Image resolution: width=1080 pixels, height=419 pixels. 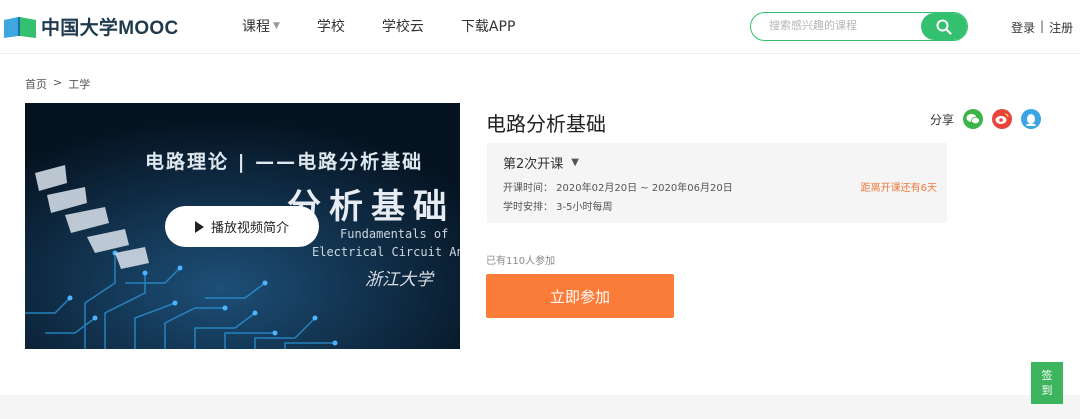 What do you see at coordinates (1023, 27) in the screenshot?
I see `login-link: 登录` at bounding box center [1023, 27].